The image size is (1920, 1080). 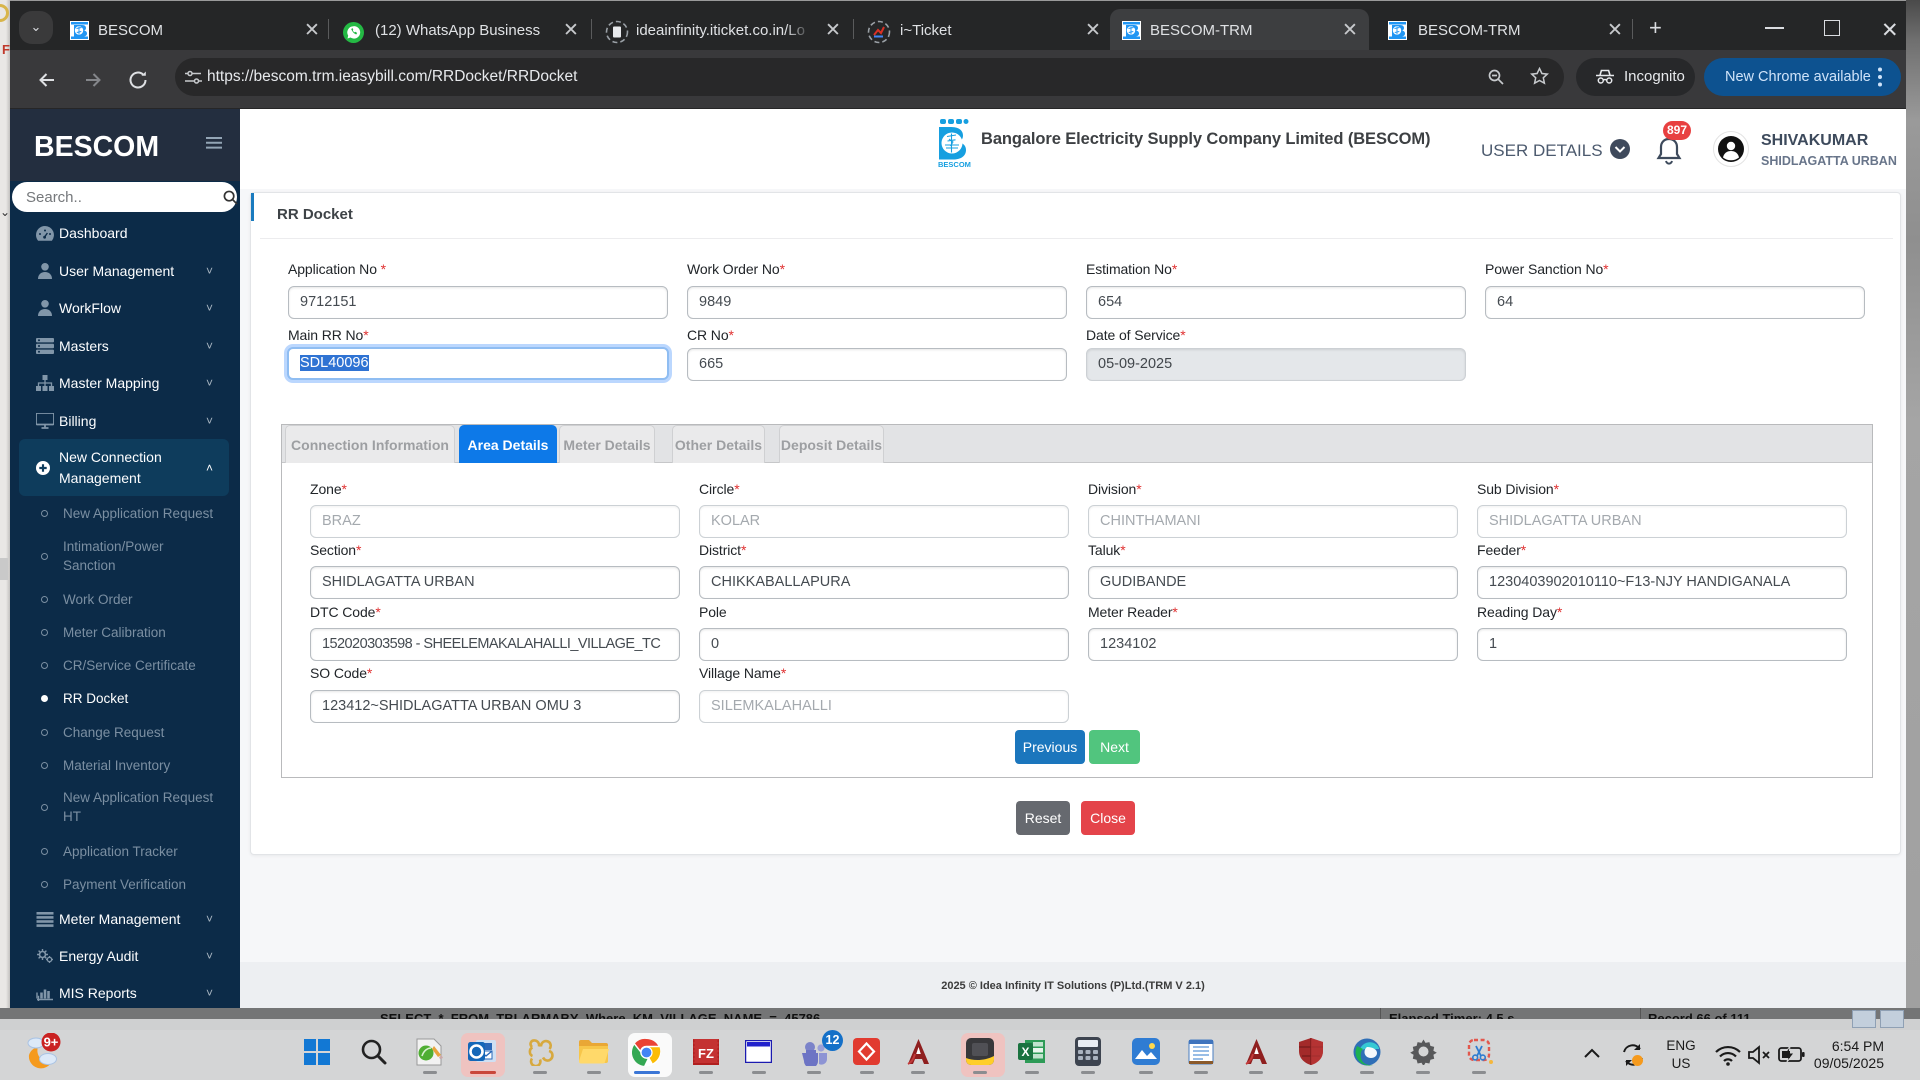 I want to click on svg-text: X, so click(x=1025, y=1052).